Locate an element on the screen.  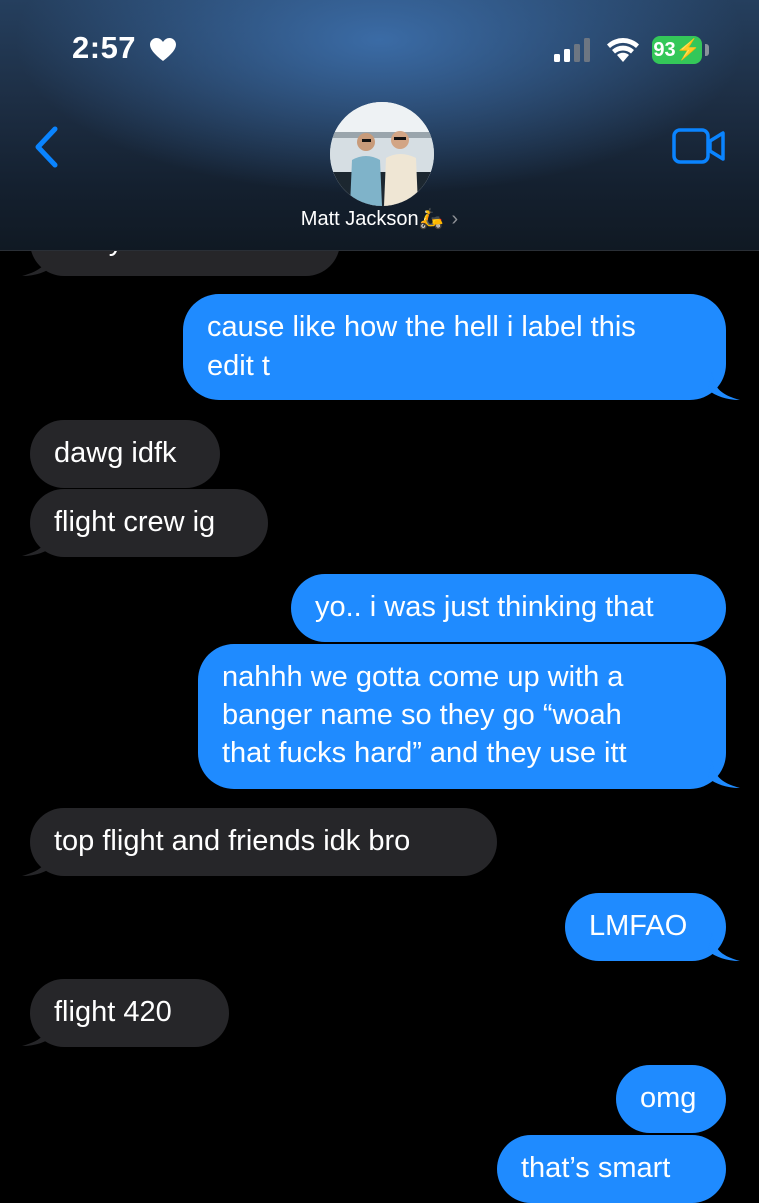
contact-avatar is located at coordinates (382, 154).